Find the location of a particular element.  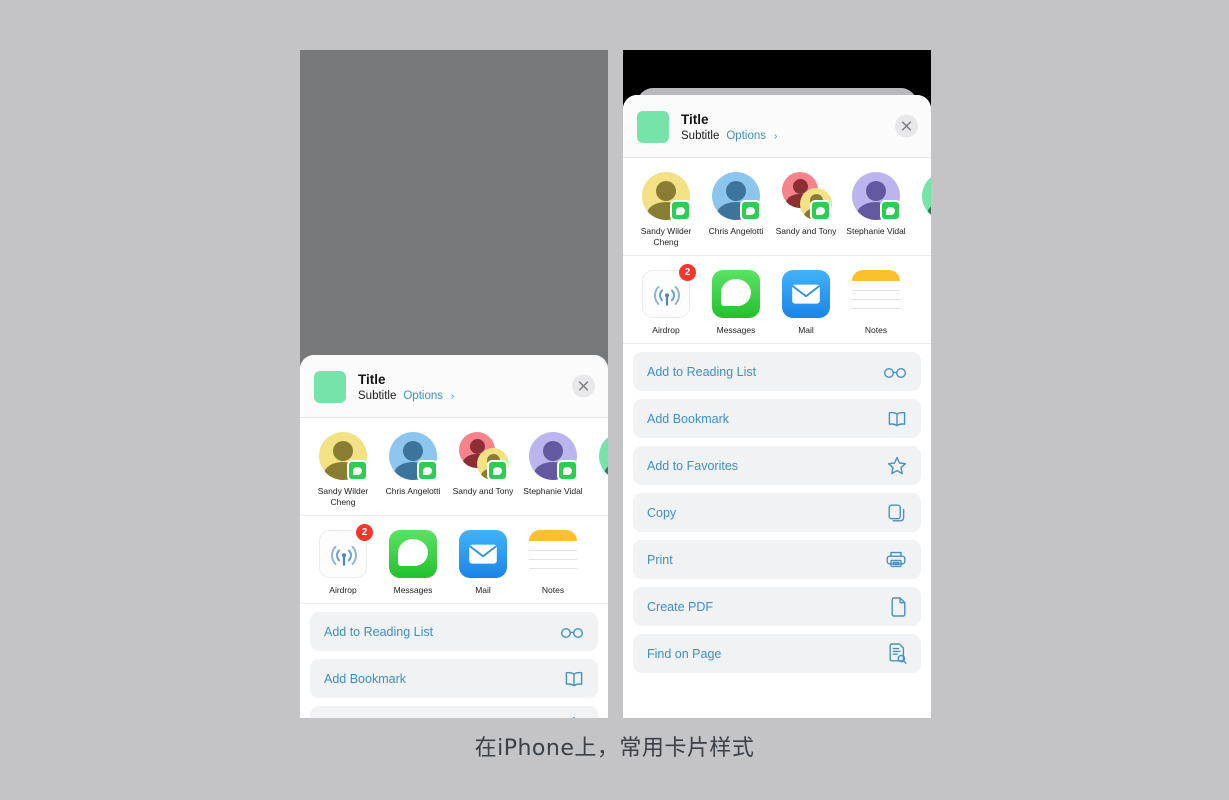

contact-name: Chris Angelotti is located at coordinates (413, 491).